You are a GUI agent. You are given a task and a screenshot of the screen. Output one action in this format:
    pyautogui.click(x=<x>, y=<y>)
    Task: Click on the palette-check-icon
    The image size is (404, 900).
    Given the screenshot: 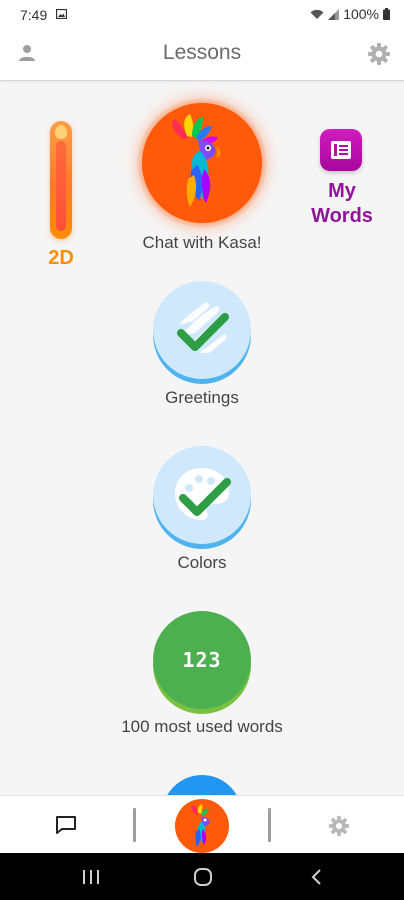 What is the action you would take?
    pyautogui.click(x=203, y=494)
    